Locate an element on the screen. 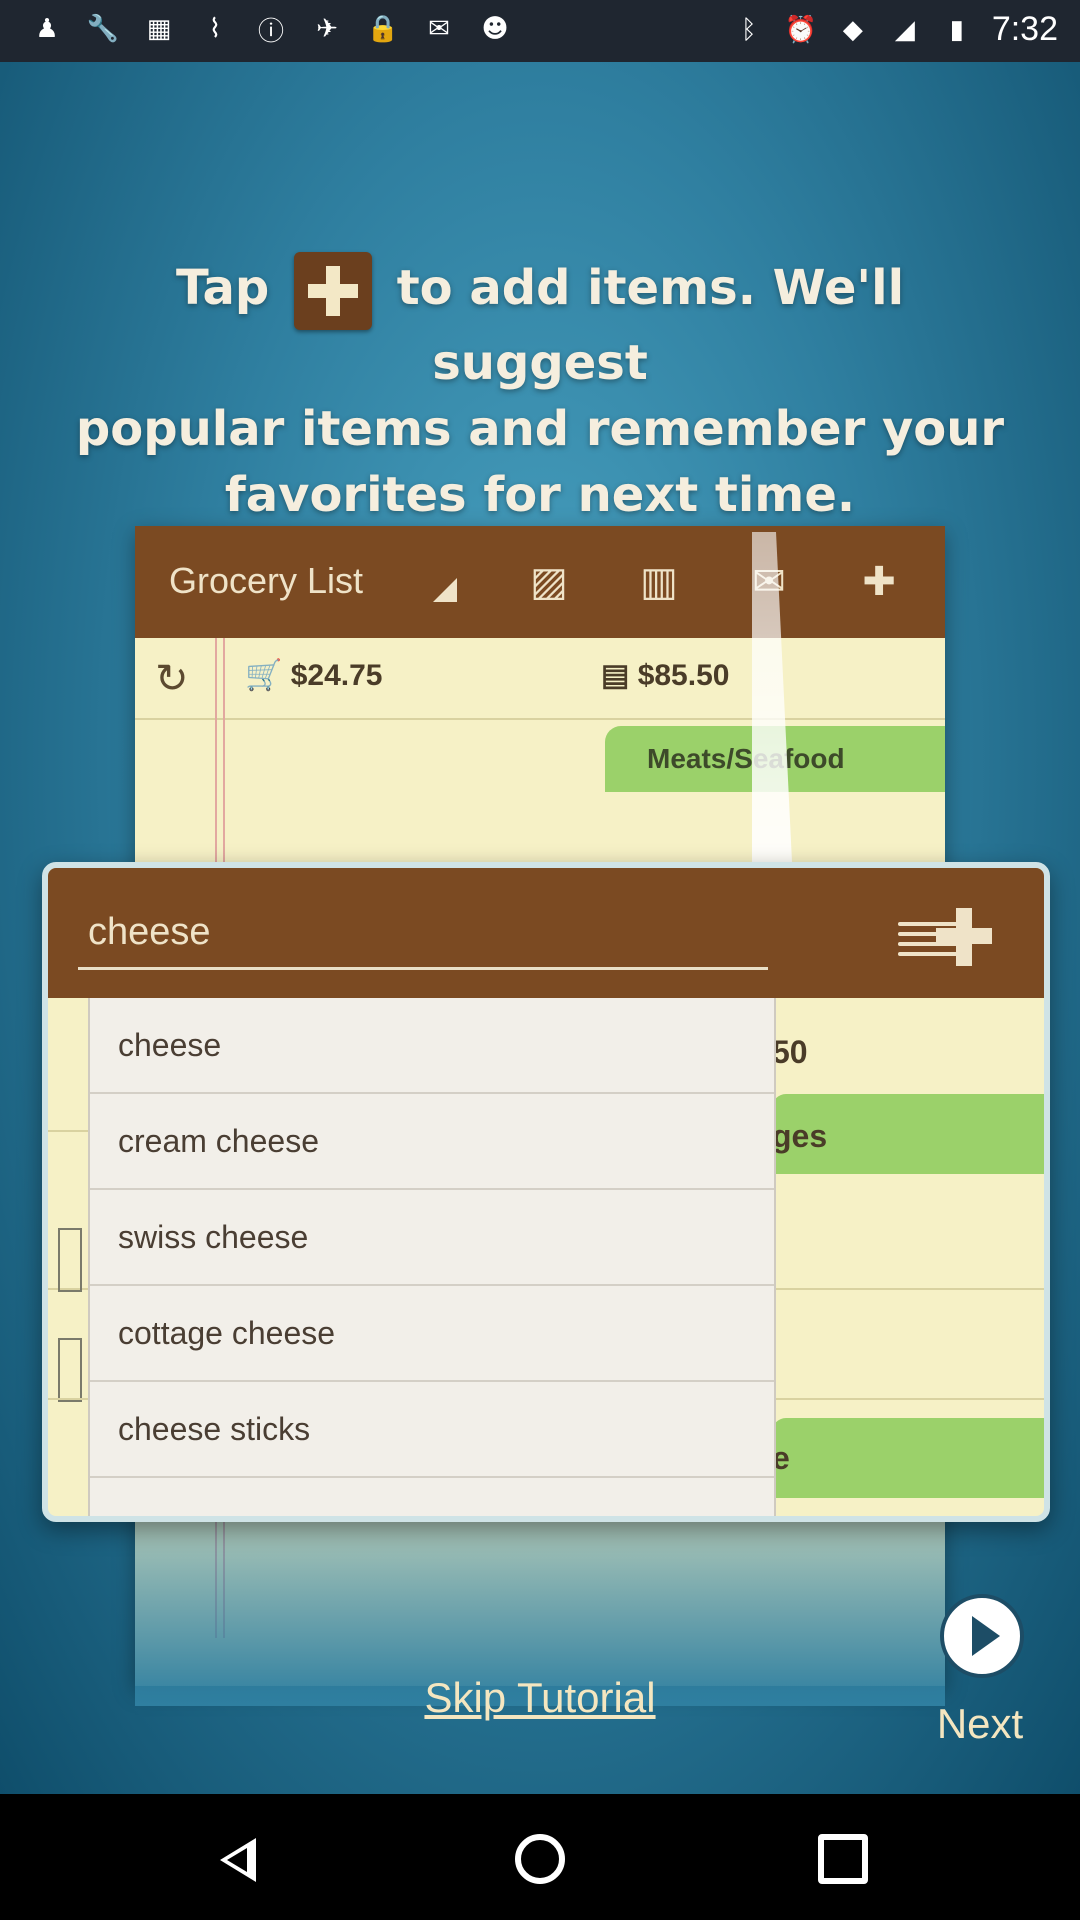 Image resolution: width=1080 pixels, height=1920 pixels. play-icon is located at coordinates (982, 1636).